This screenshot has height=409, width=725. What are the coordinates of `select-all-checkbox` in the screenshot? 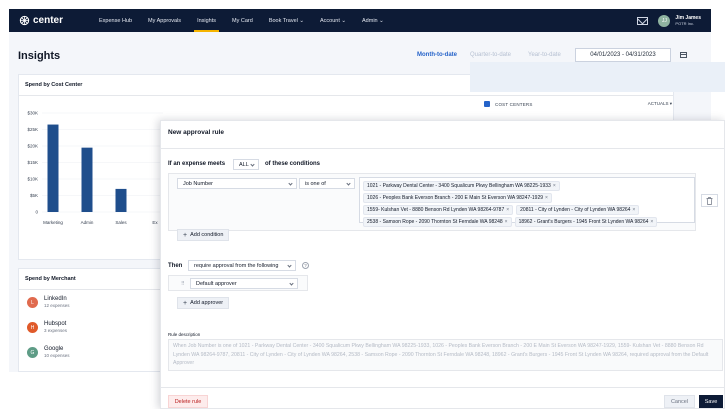 It's located at (487, 104).